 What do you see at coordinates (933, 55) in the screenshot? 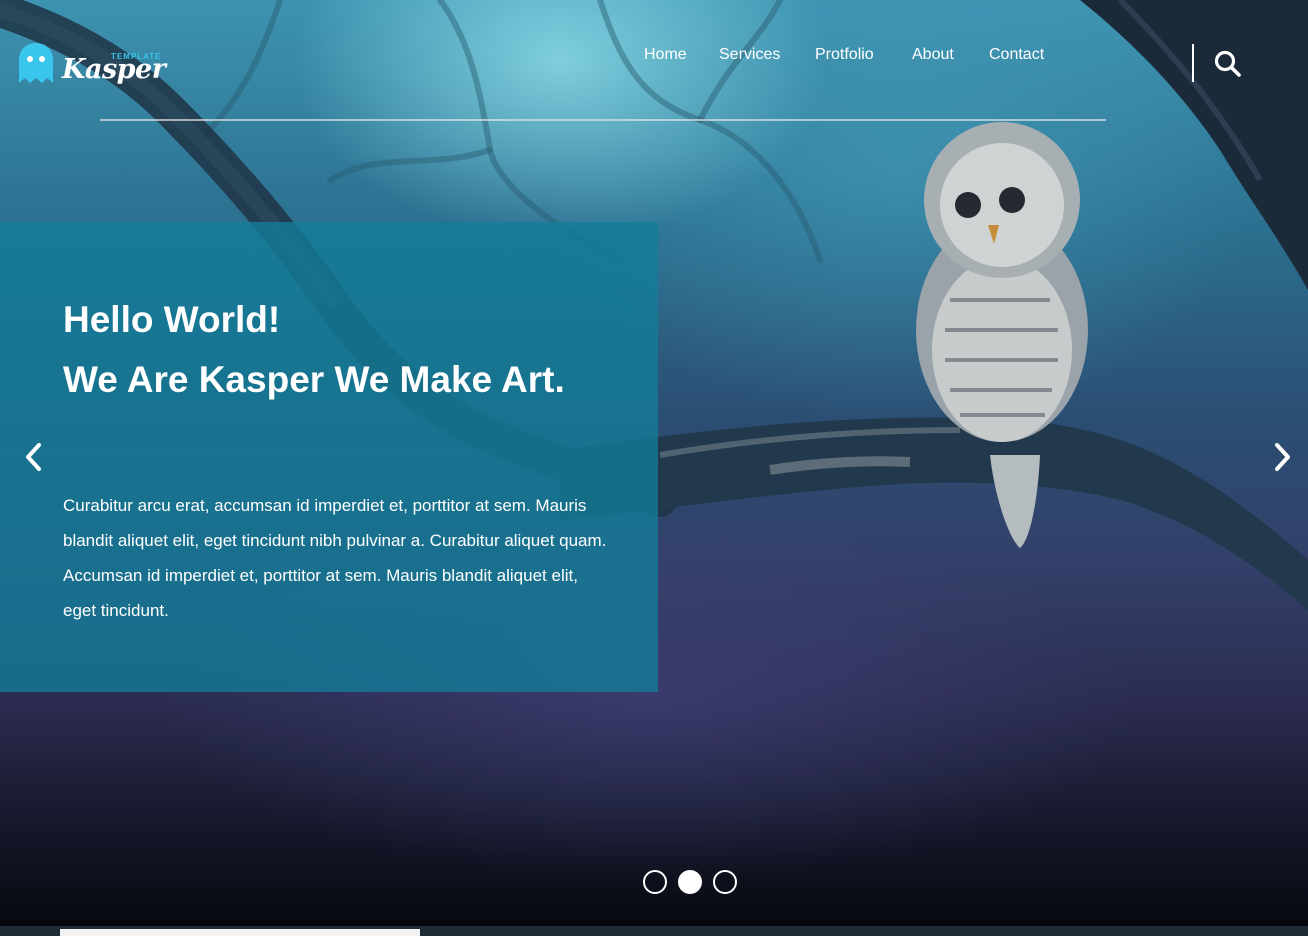
I see `nav-link-about: About` at bounding box center [933, 55].